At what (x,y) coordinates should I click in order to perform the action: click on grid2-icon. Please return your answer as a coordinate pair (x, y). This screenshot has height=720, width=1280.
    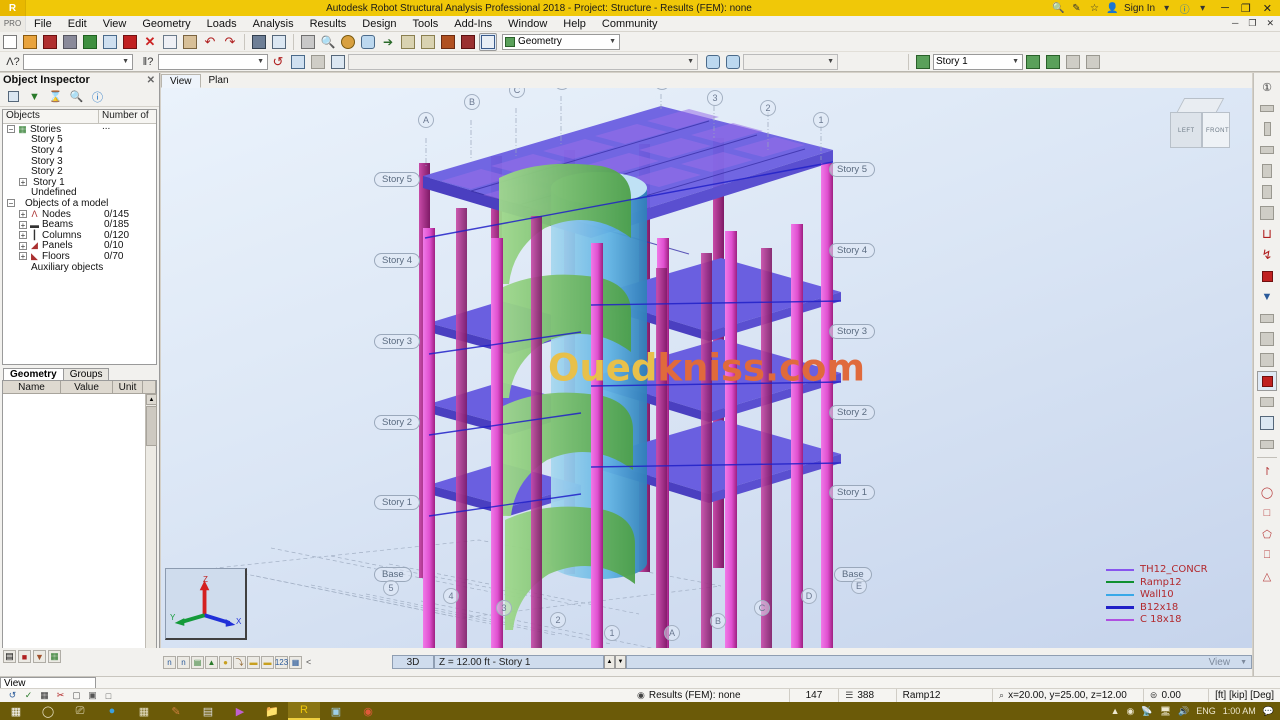
    Looking at the image, I should click on (1267, 360).